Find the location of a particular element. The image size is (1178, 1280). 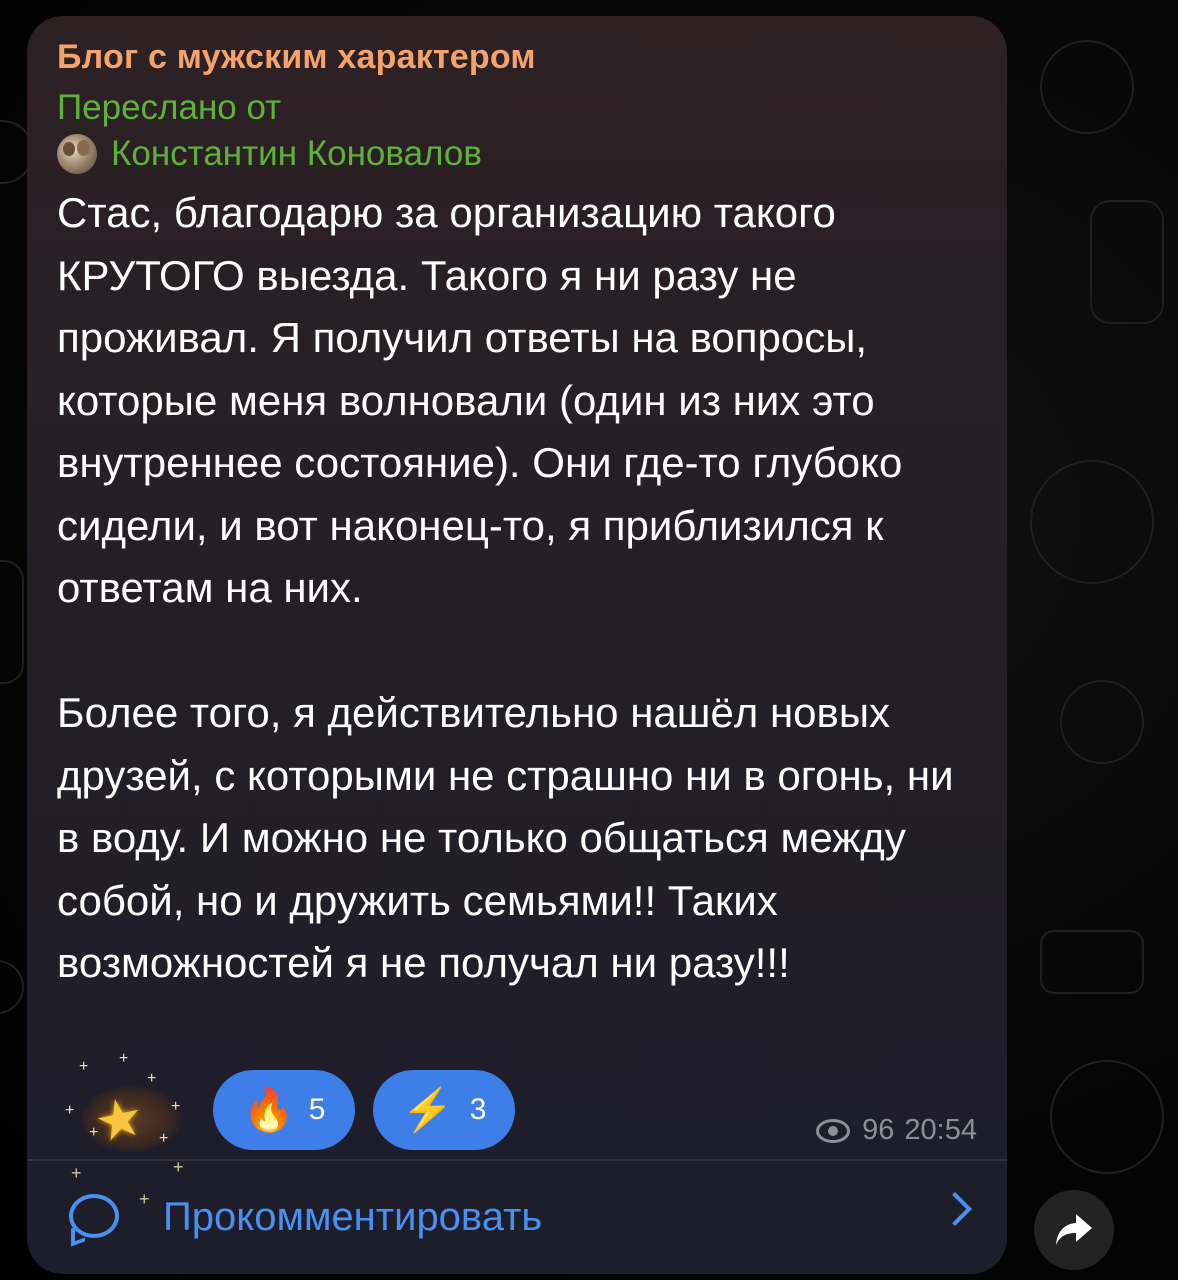

reaction-fire-button: 🔥 5 is located at coordinates (284, 1110).